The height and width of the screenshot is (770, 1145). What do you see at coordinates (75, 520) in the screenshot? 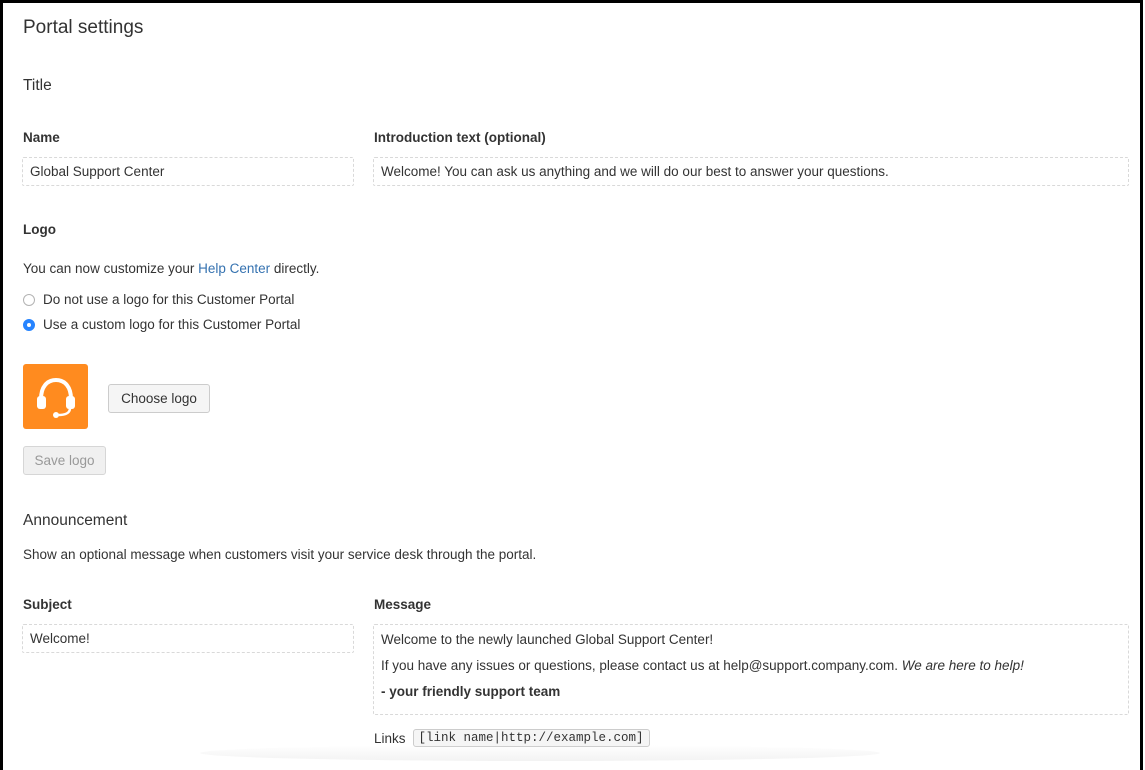
I see `announcement-heading: Announcement` at bounding box center [75, 520].